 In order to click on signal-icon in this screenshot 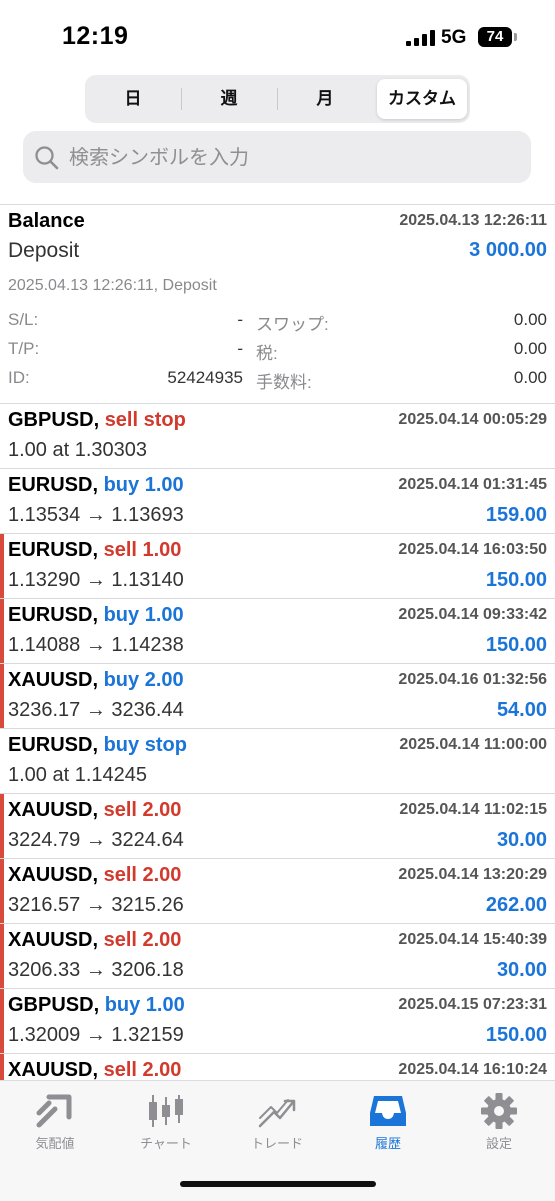, I will do `click(421, 38)`.